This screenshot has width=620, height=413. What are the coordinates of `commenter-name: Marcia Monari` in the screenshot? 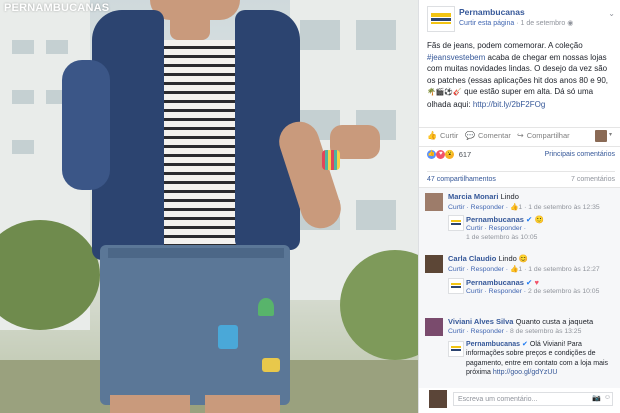 It's located at (473, 196).